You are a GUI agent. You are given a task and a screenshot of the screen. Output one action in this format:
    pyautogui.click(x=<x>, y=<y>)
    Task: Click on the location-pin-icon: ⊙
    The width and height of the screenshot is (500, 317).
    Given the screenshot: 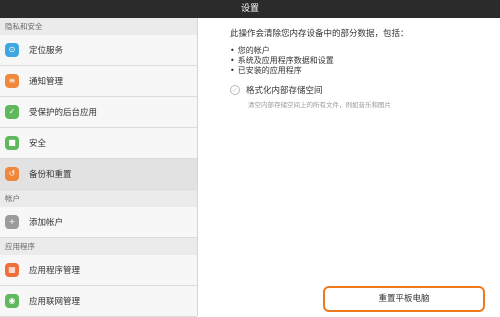 What is the action you would take?
    pyautogui.click(x=12, y=50)
    